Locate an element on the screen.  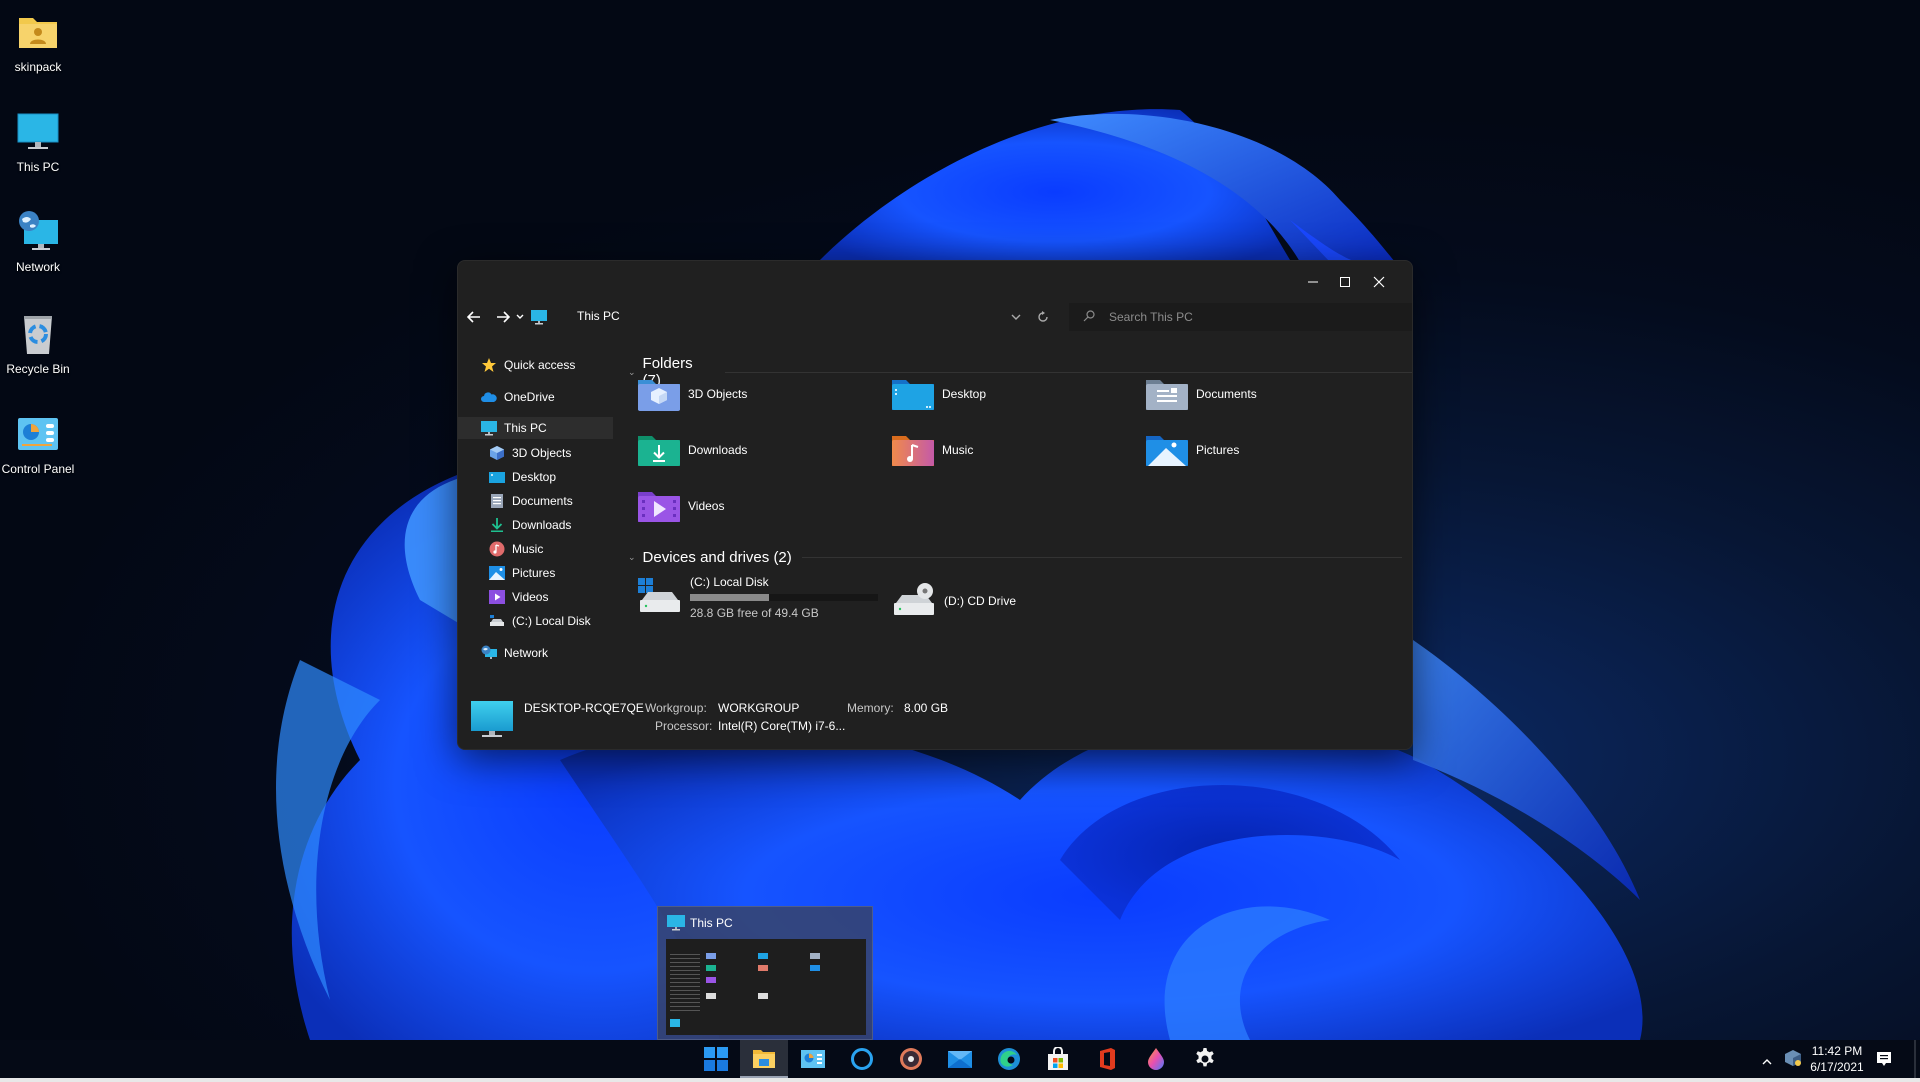
search-input is located at coordinates (1249, 317).